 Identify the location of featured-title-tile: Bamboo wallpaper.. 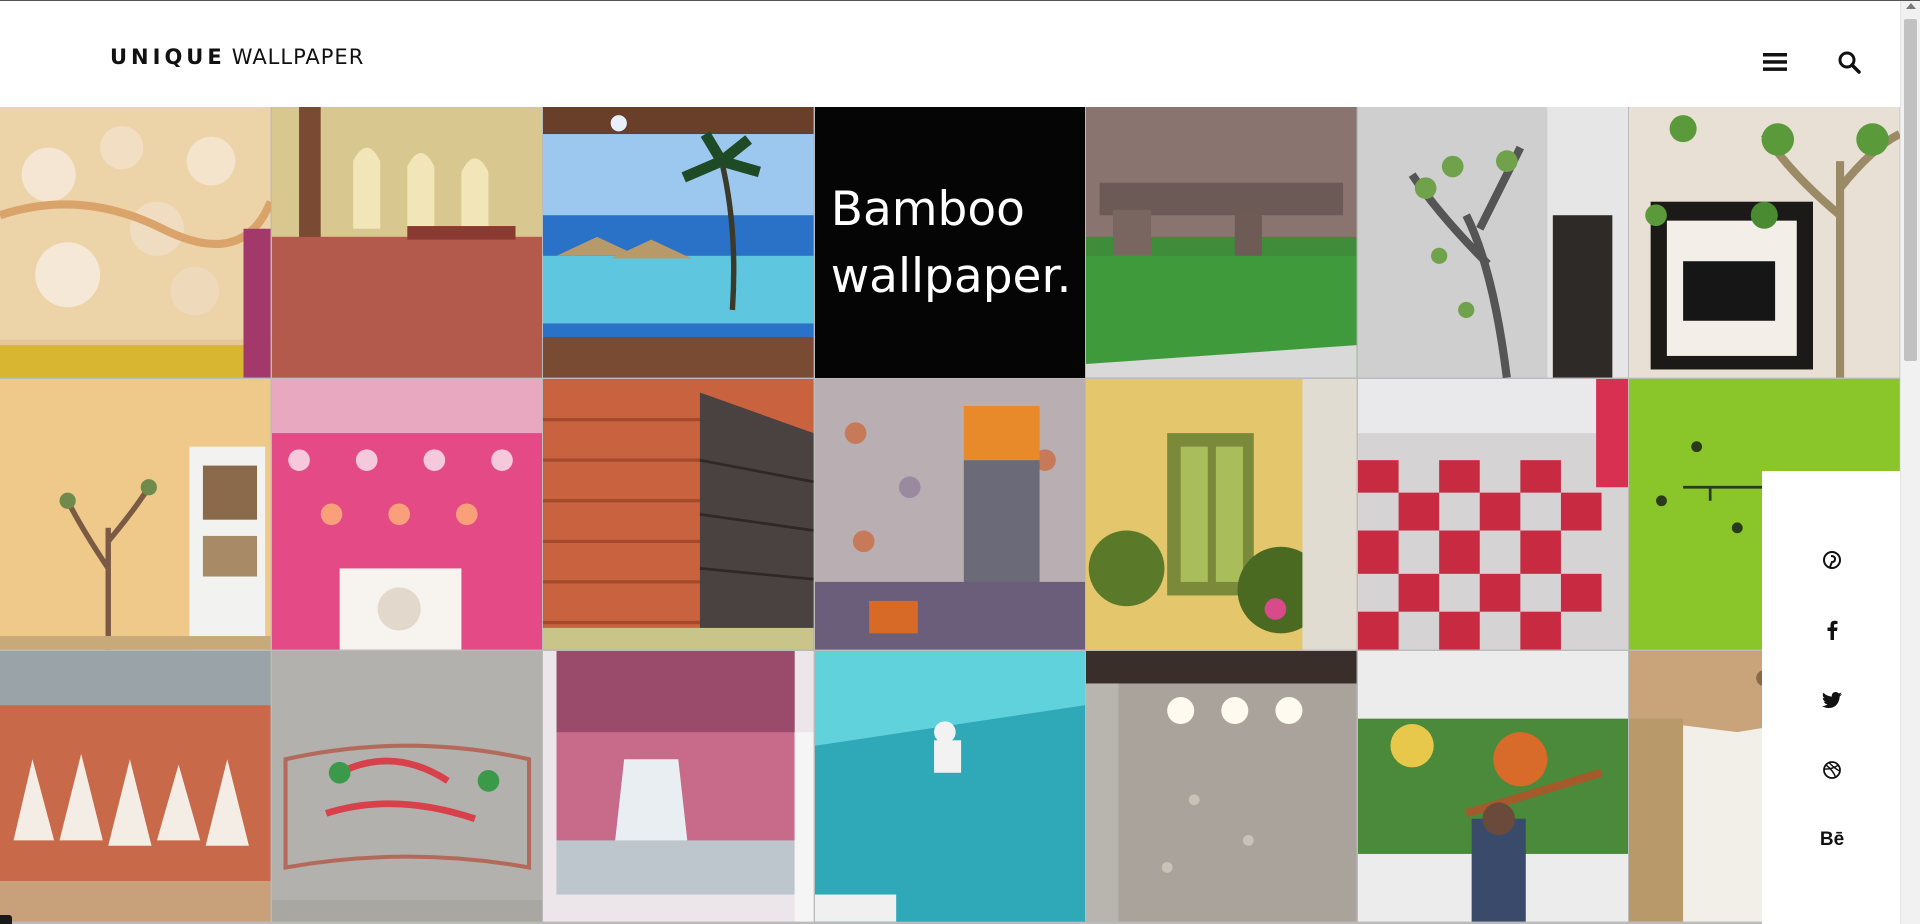
(950, 242).